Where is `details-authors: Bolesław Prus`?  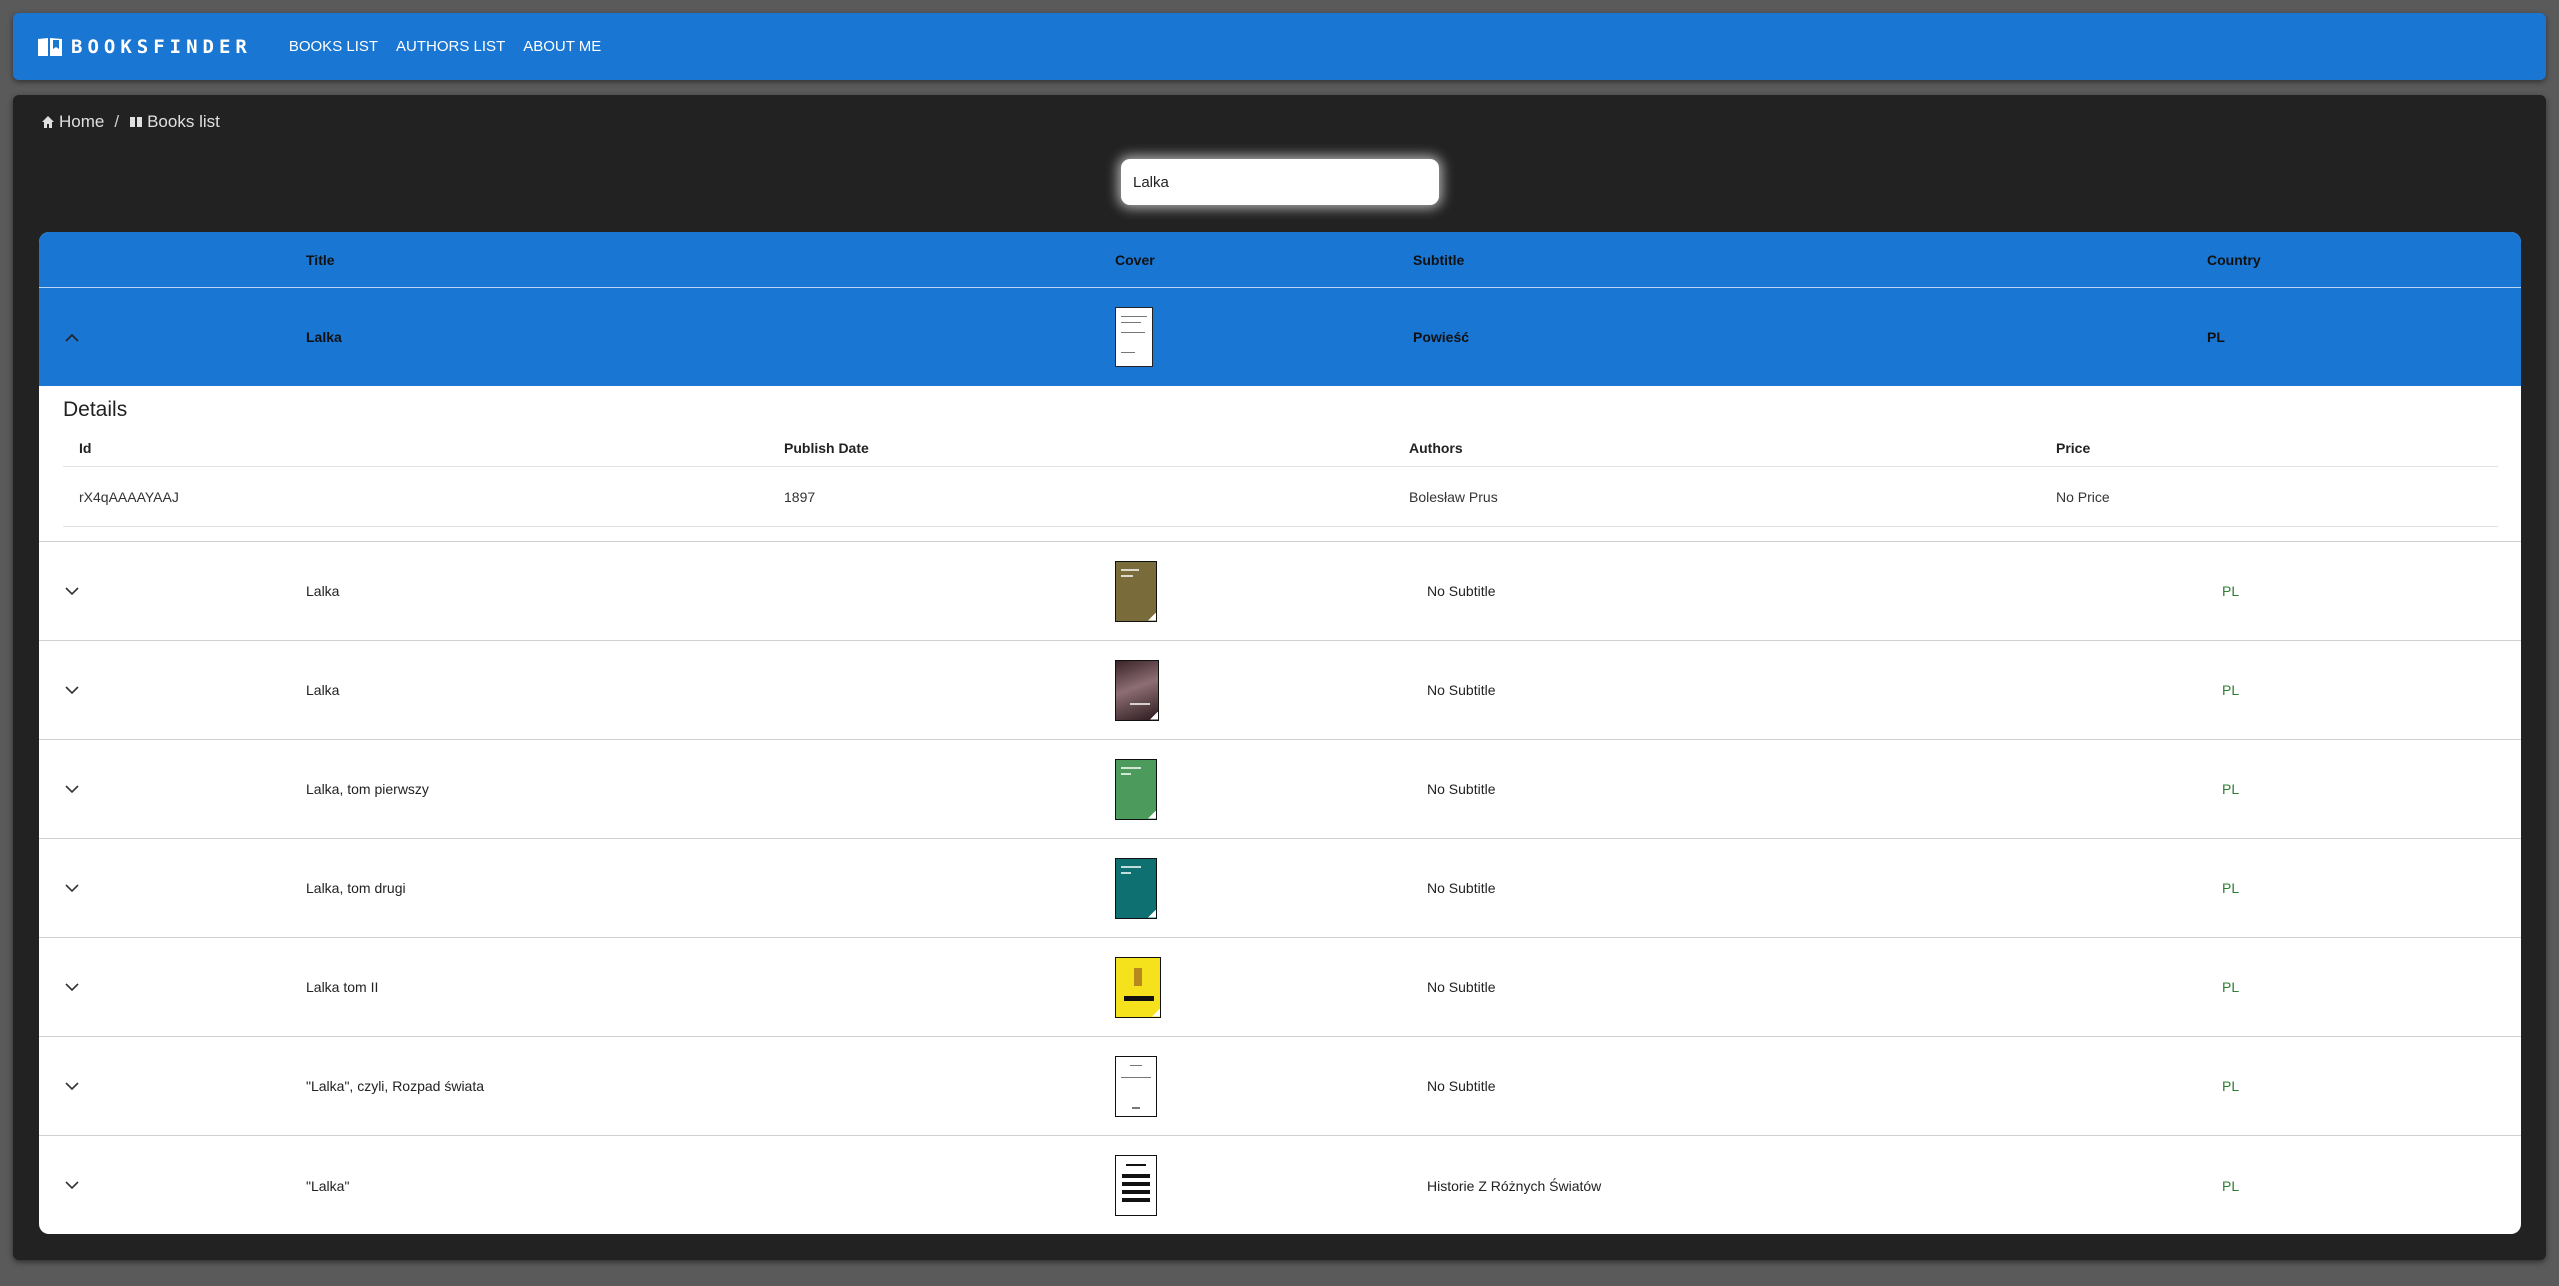 details-authors: Bolesław Prus is located at coordinates (1453, 496).